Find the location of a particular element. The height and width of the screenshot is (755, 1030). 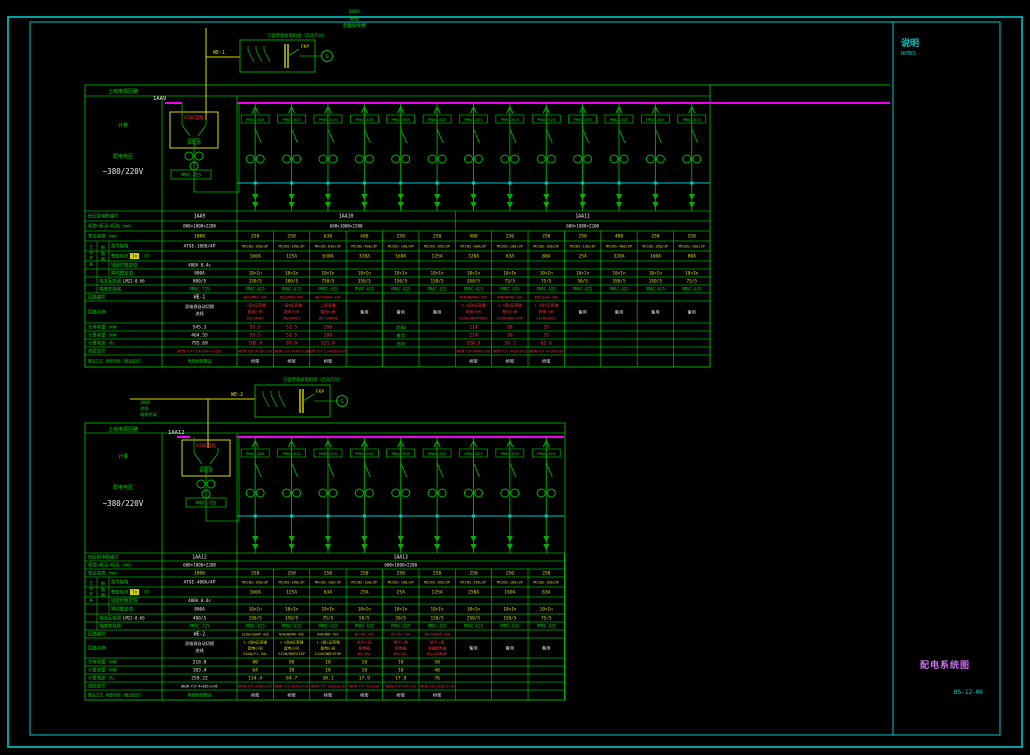

cell: 400A 0.4s is located at coordinates (199, 600).